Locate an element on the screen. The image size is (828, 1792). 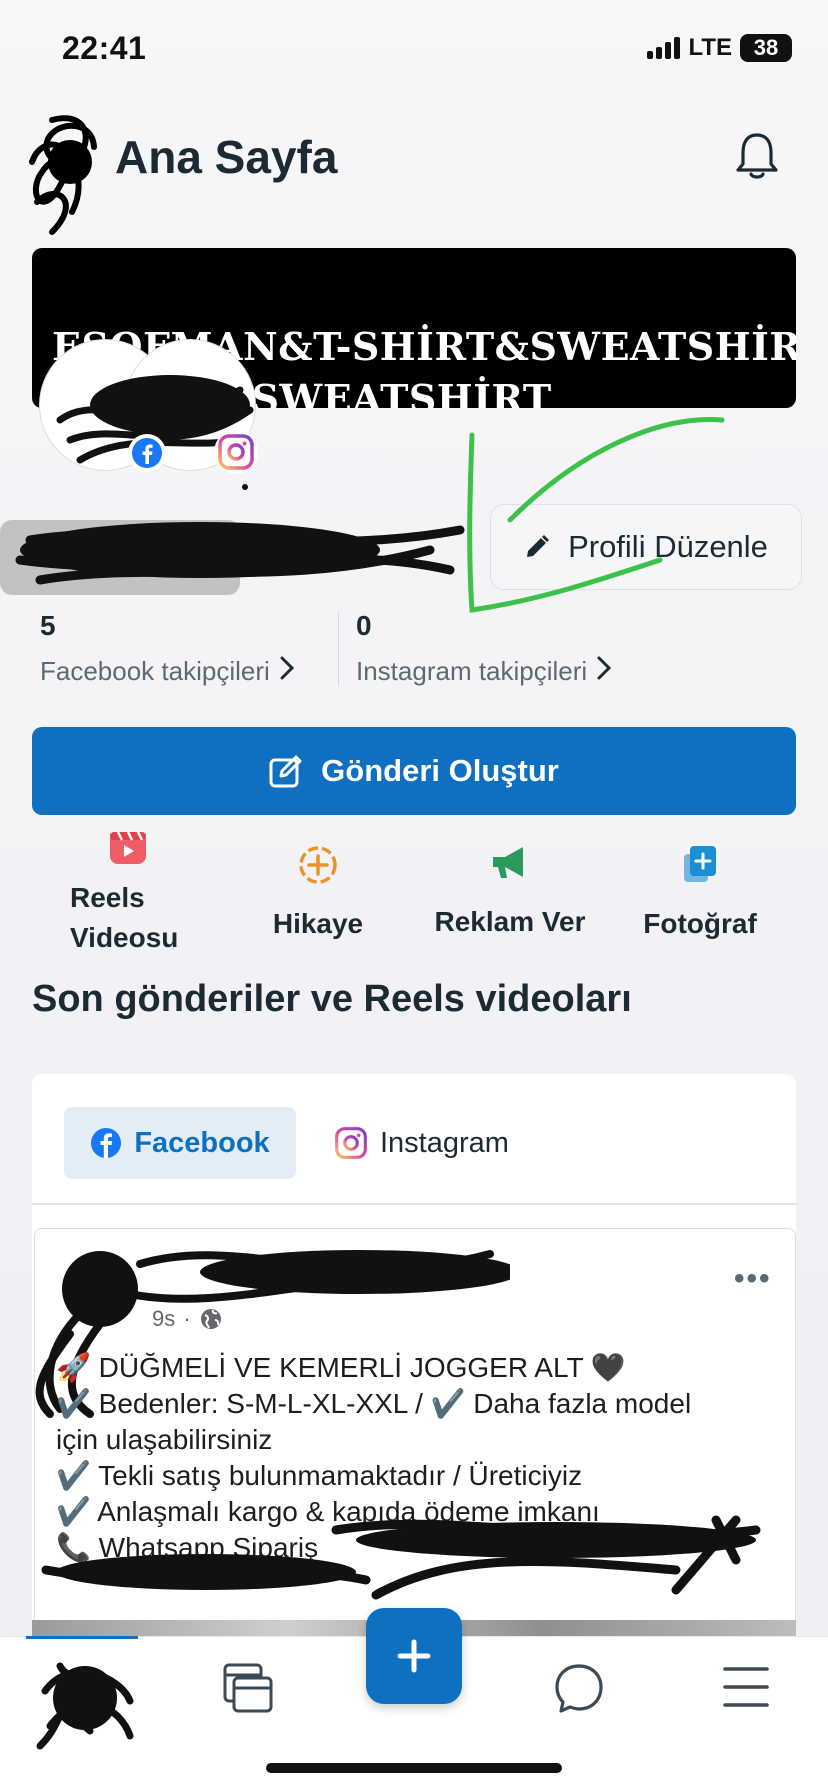
action-photo: Fotoğraf is located at coordinates (700, 894).